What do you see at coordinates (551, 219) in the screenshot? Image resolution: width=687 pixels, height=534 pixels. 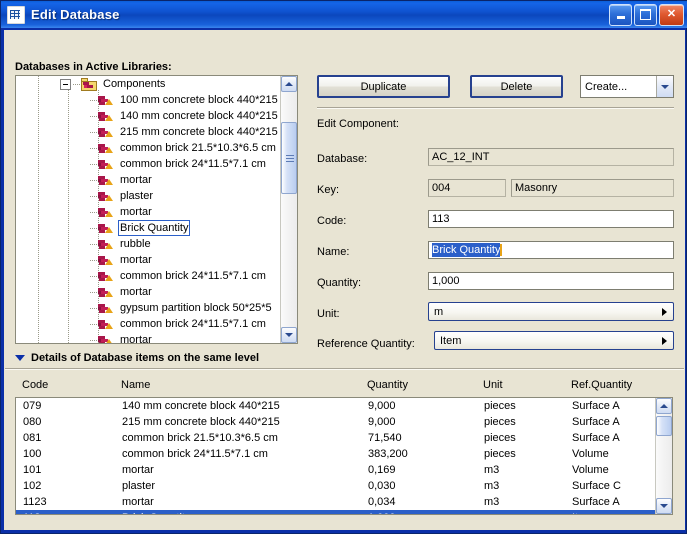 I see `code-input: 113` at bounding box center [551, 219].